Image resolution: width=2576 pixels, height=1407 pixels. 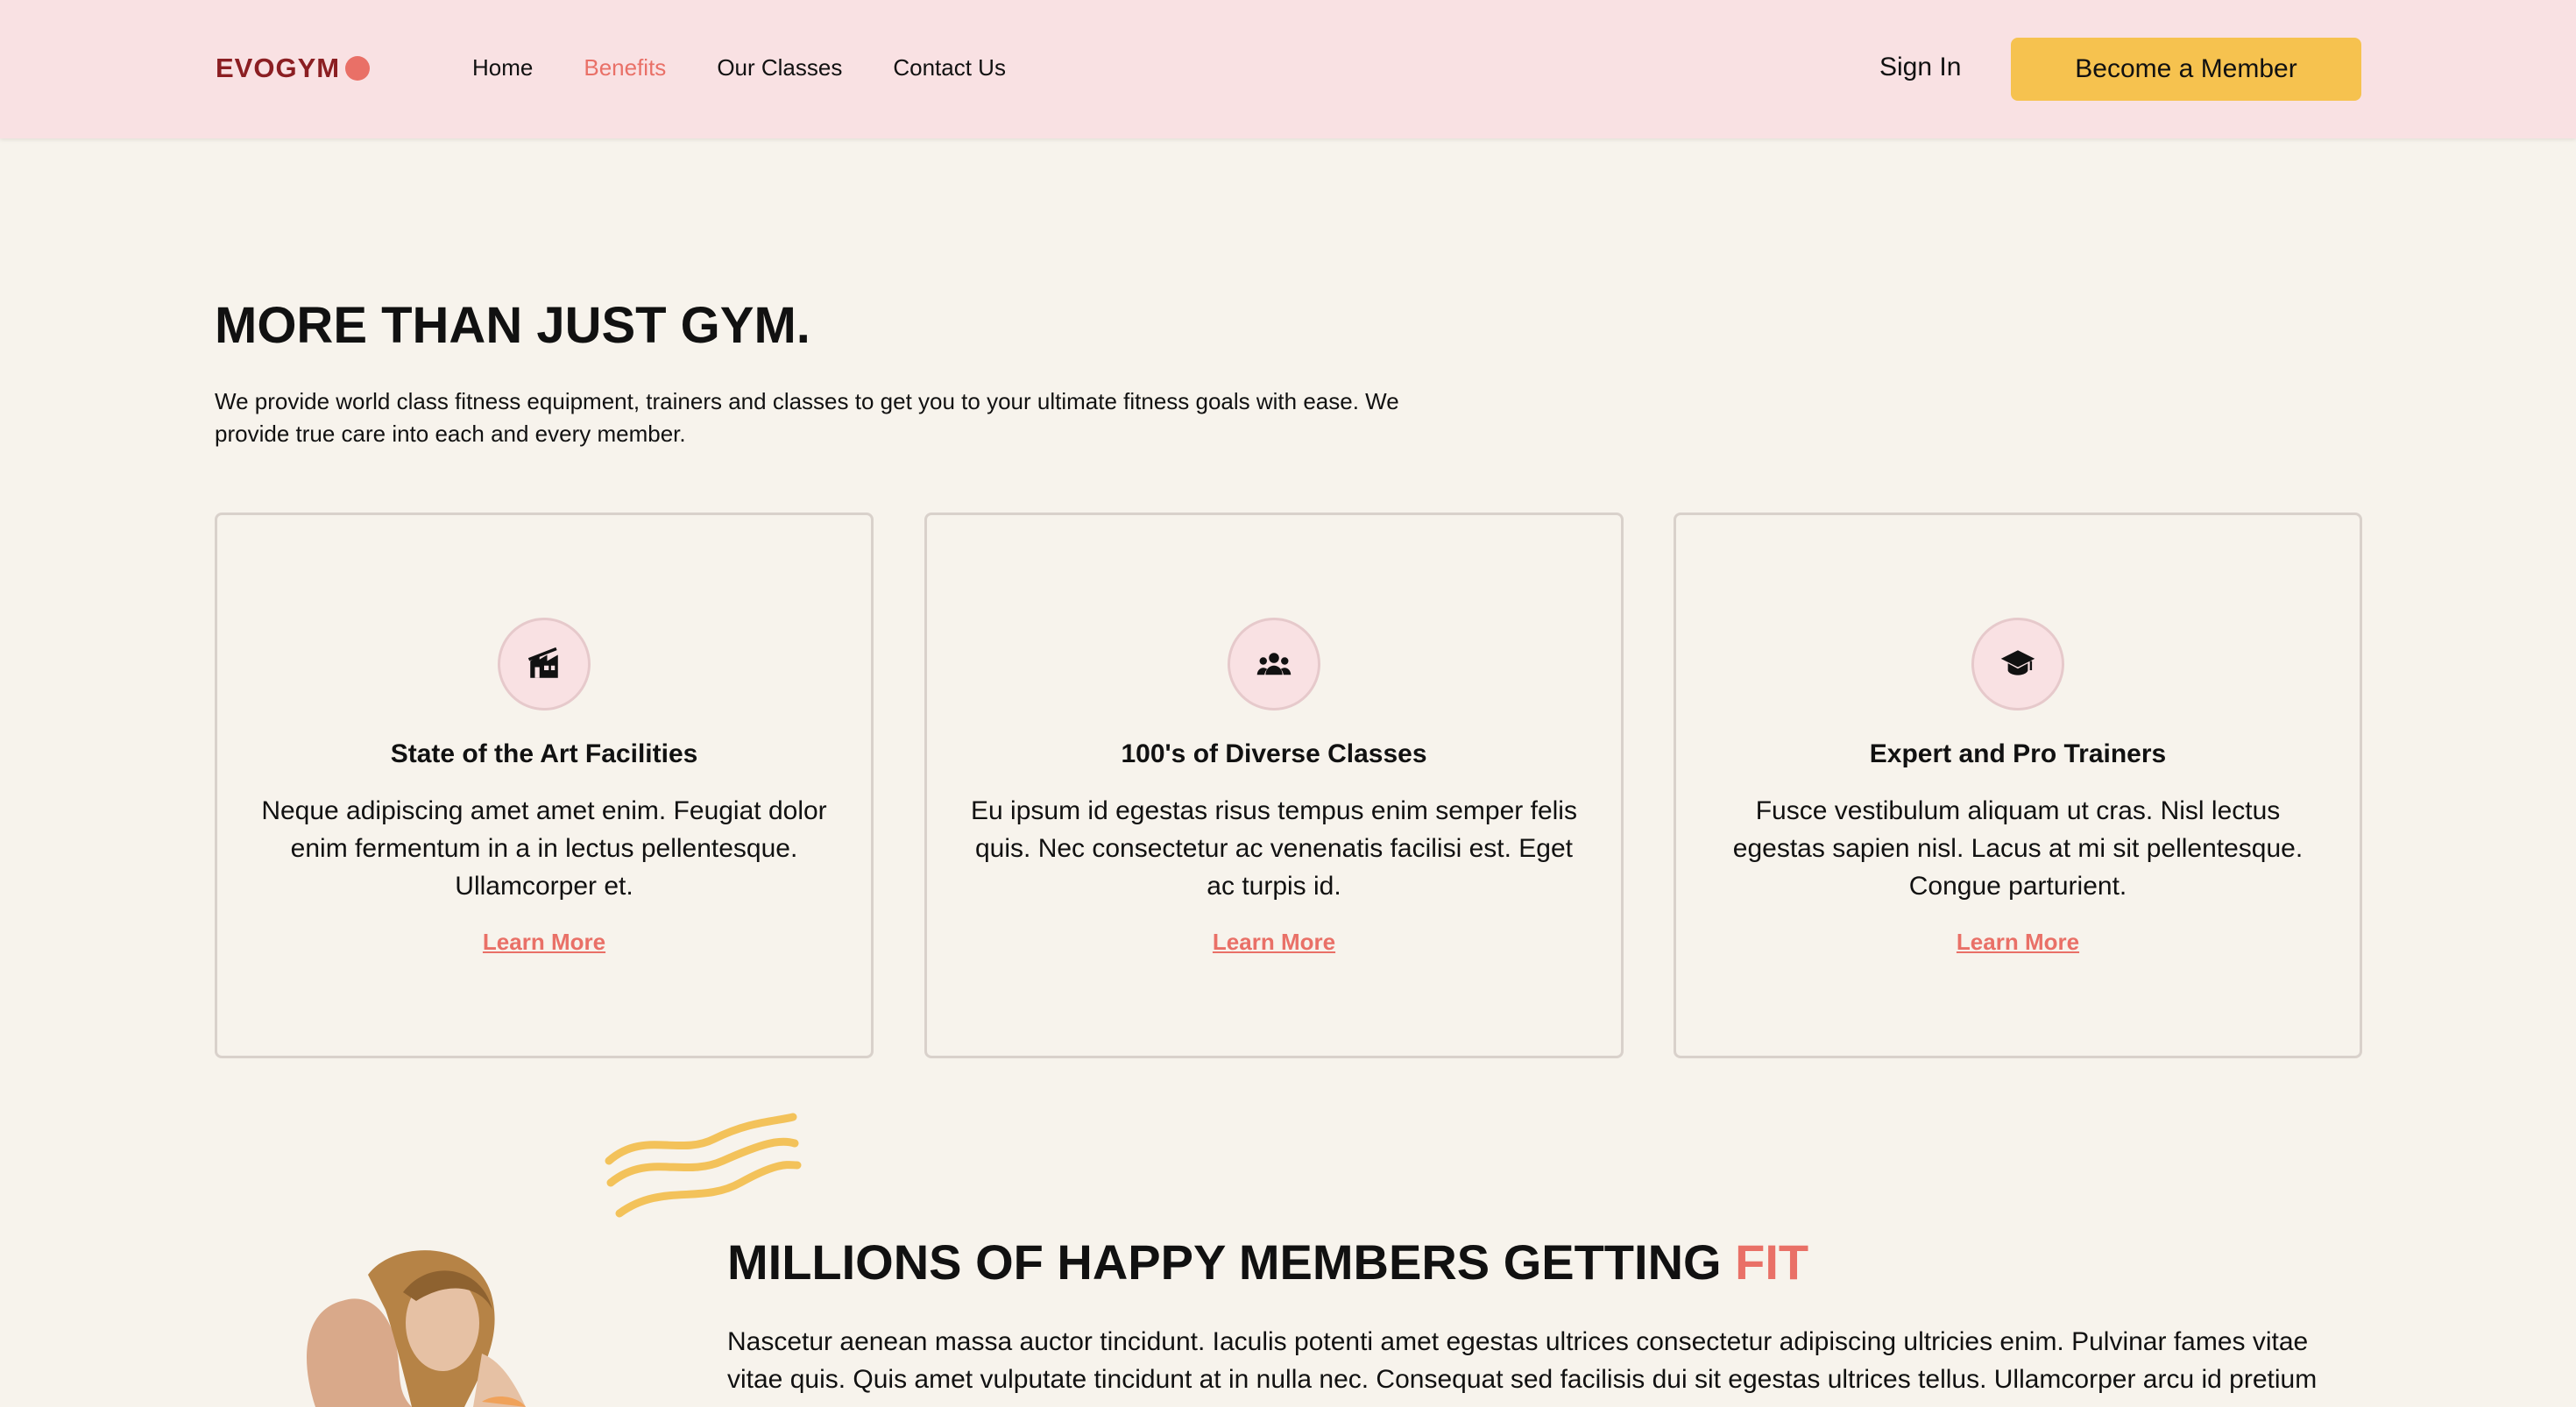 I want to click on sign-in-link: Sign In, so click(x=1920, y=67).